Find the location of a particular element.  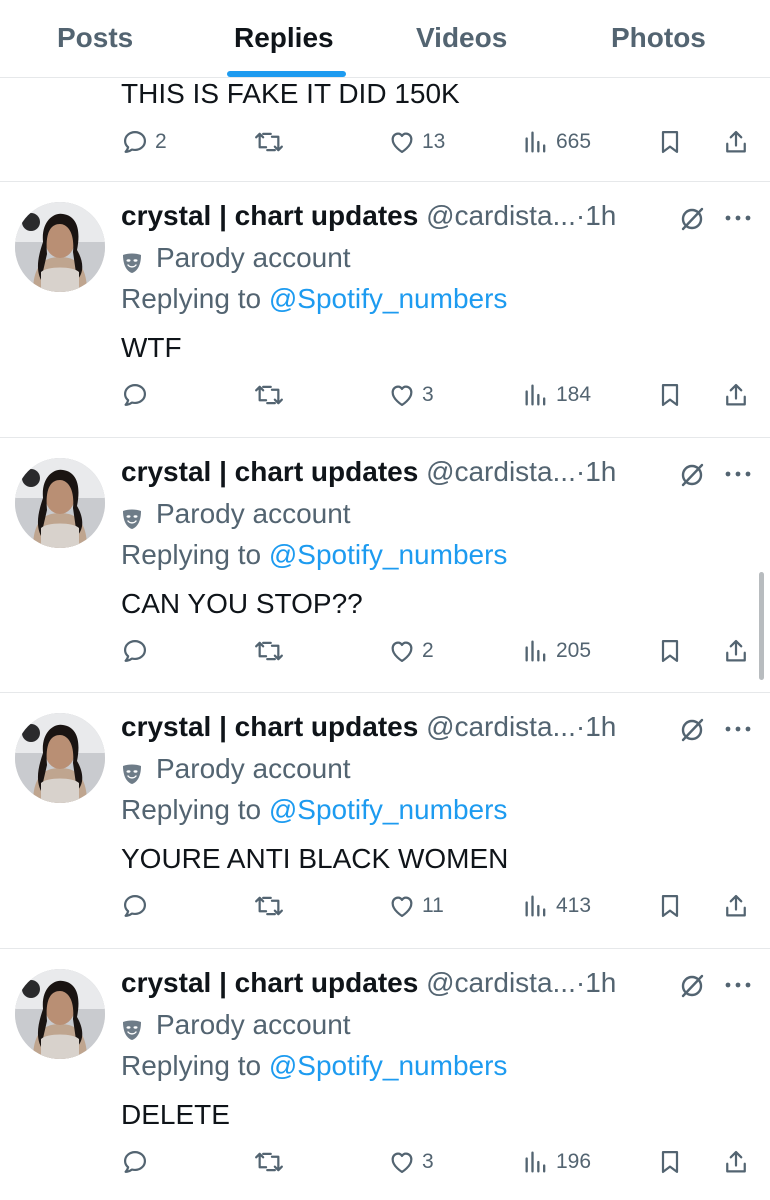

views-button: 184 is located at coordinates (556, 395).